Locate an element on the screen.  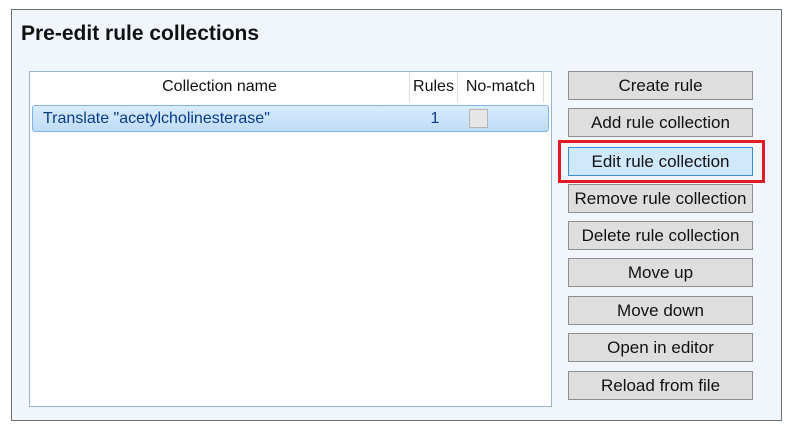
panel-title: Pre-edit rule collections is located at coordinates (140, 33).